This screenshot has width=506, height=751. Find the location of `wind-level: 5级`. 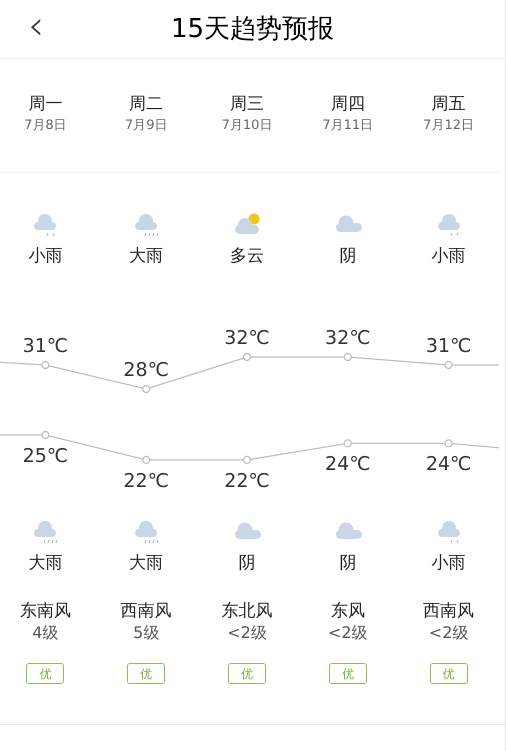

wind-level: 5级 is located at coordinates (146, 633).